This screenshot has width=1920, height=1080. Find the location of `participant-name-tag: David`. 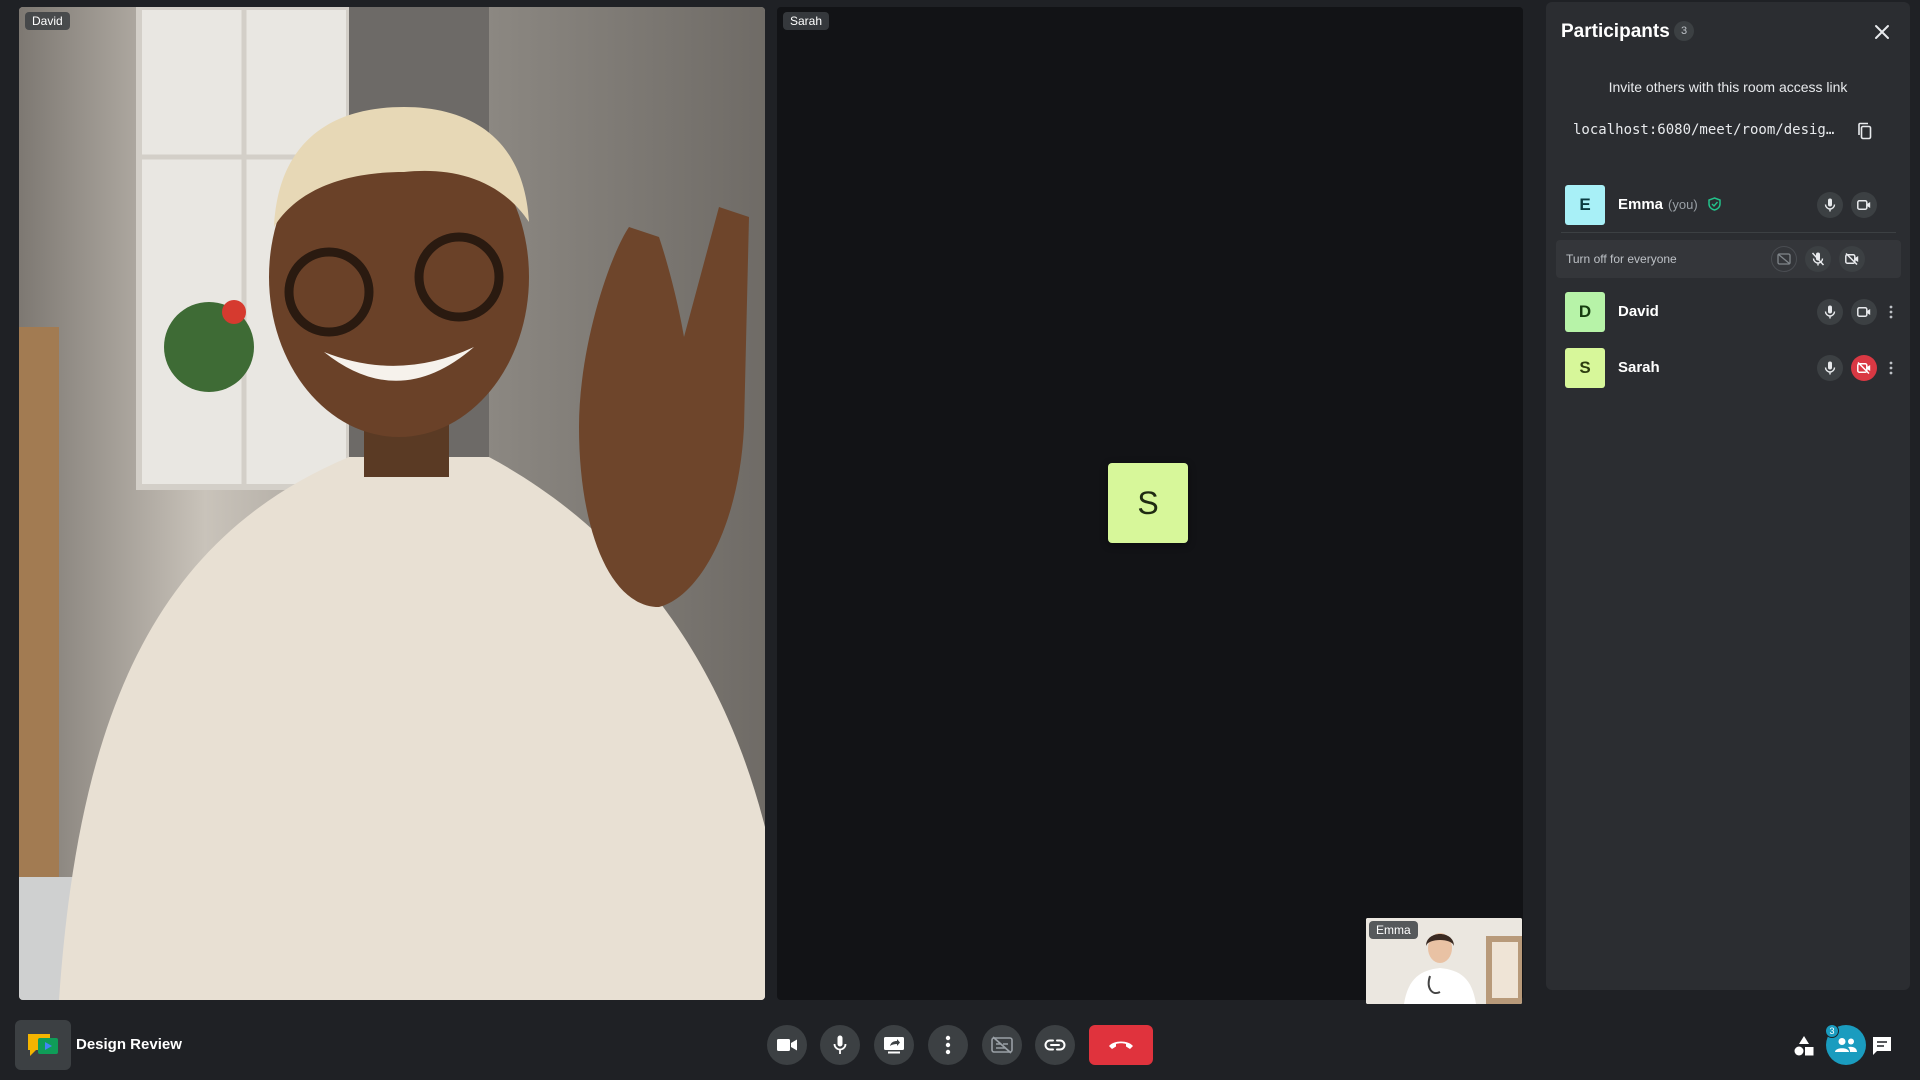

participant-name-tag: David is located at coordinates (47, 21).